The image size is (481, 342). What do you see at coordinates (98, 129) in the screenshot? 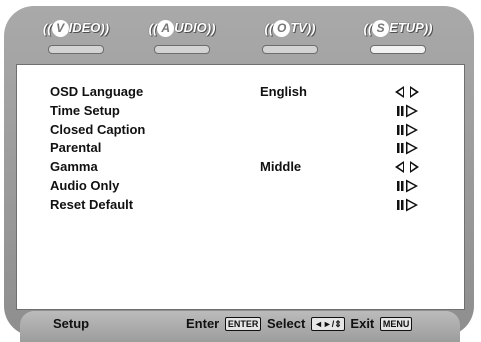
I see `menu-item-label: Closed Caption` at bounding box center [98, 129].